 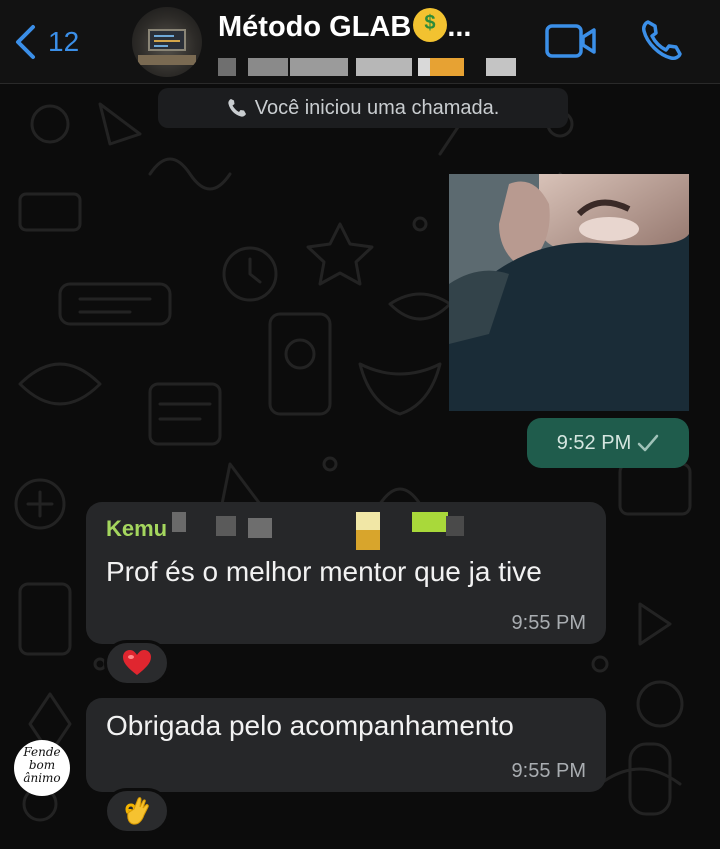 I want to click on chat-title-text: Método GLAB, so click(x=315, y=27).